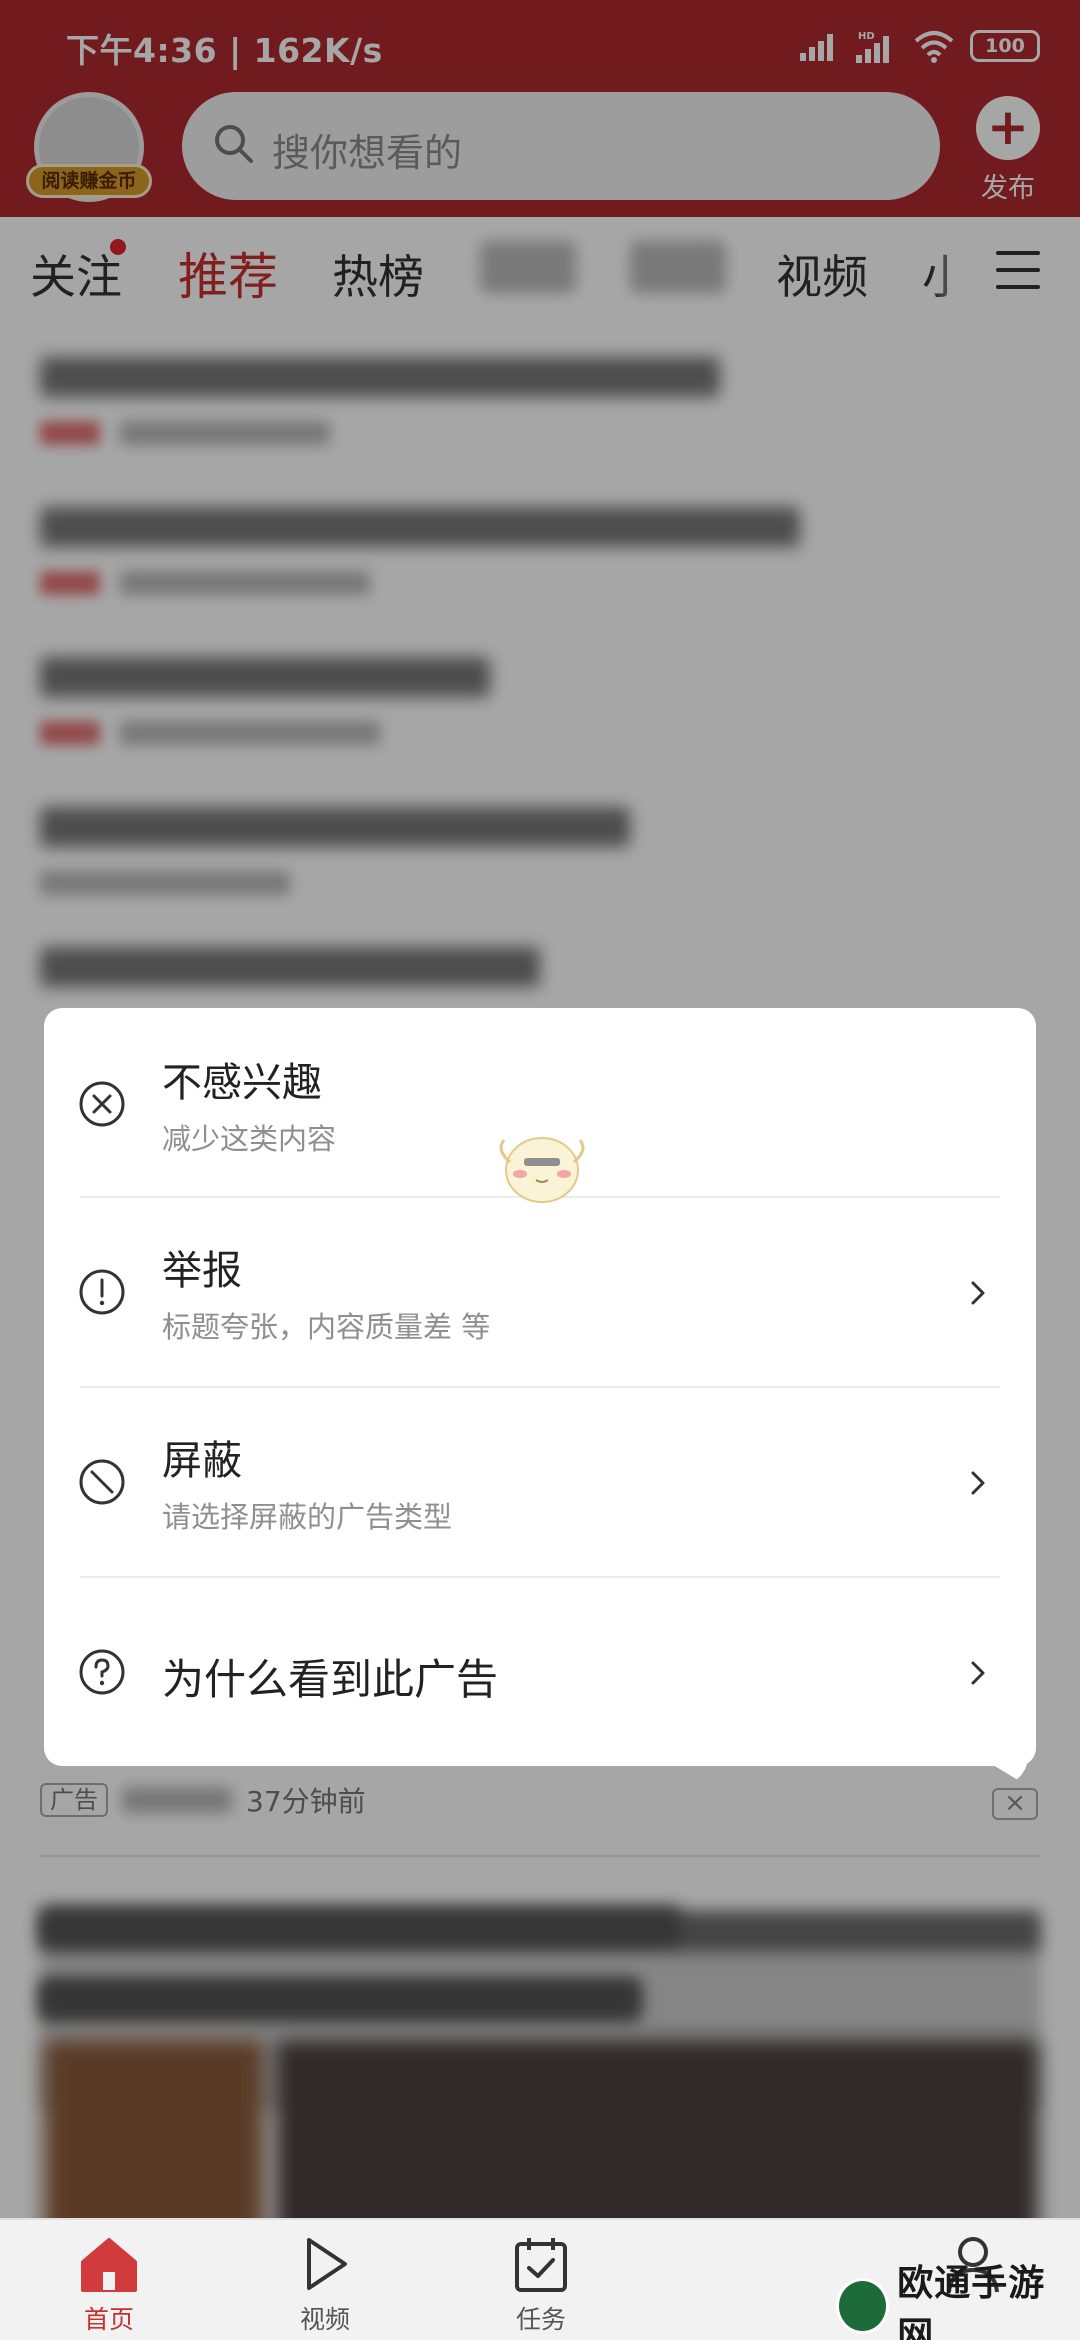 This screenshot has height=2340, width=1080. What do you see at coordinates (307, 1517) in the screenshot?
I see `menu-item-subtitle: 请选择屏蔽的广告类型` at bounding box center [307, 1517].